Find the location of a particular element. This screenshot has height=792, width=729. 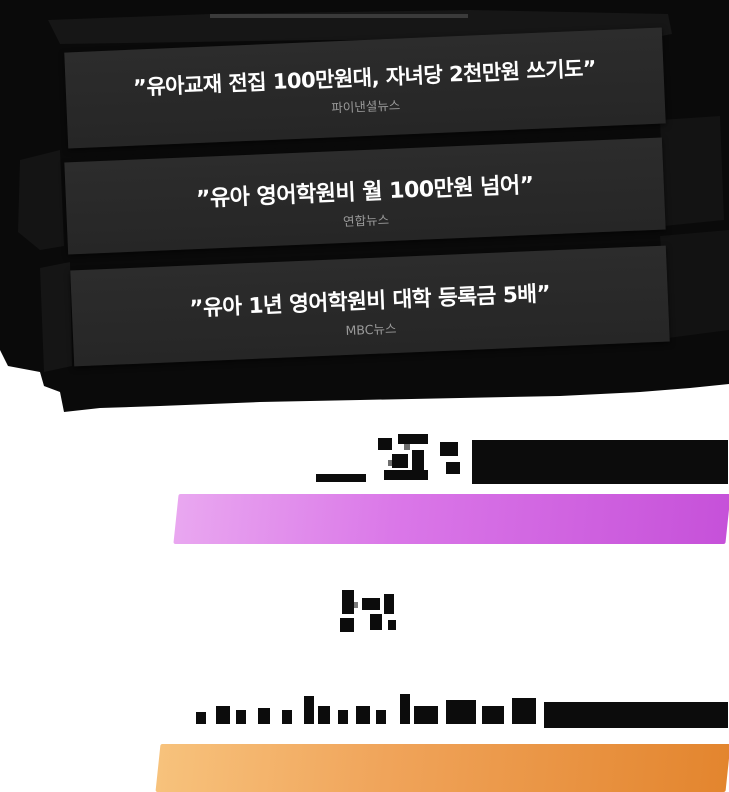

violet-highlight-bar is located at coordinates (451, 519).